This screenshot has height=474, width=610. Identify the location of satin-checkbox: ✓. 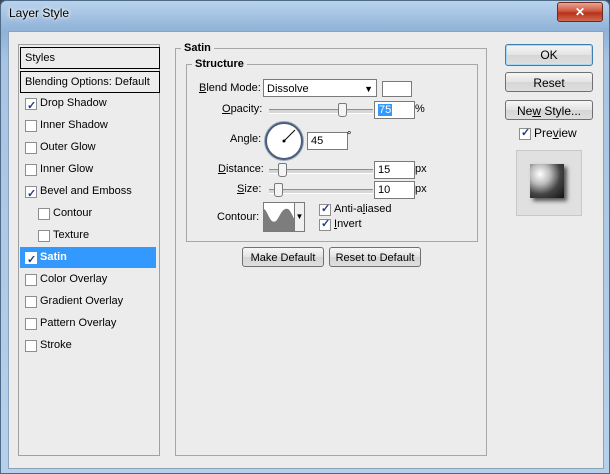
(31, 259).